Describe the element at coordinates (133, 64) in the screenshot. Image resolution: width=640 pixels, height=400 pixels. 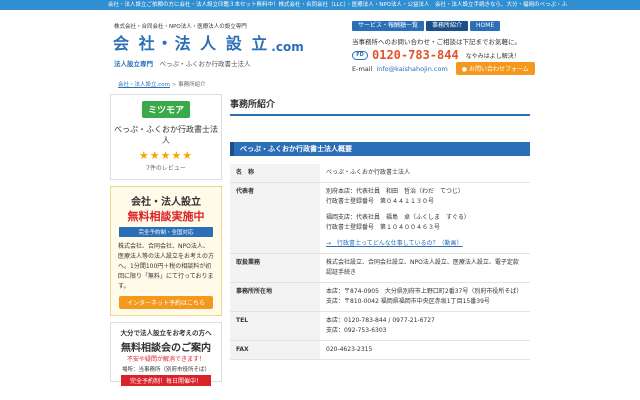
I see `logo-tag-prefix: 法人設立専門` at that location.